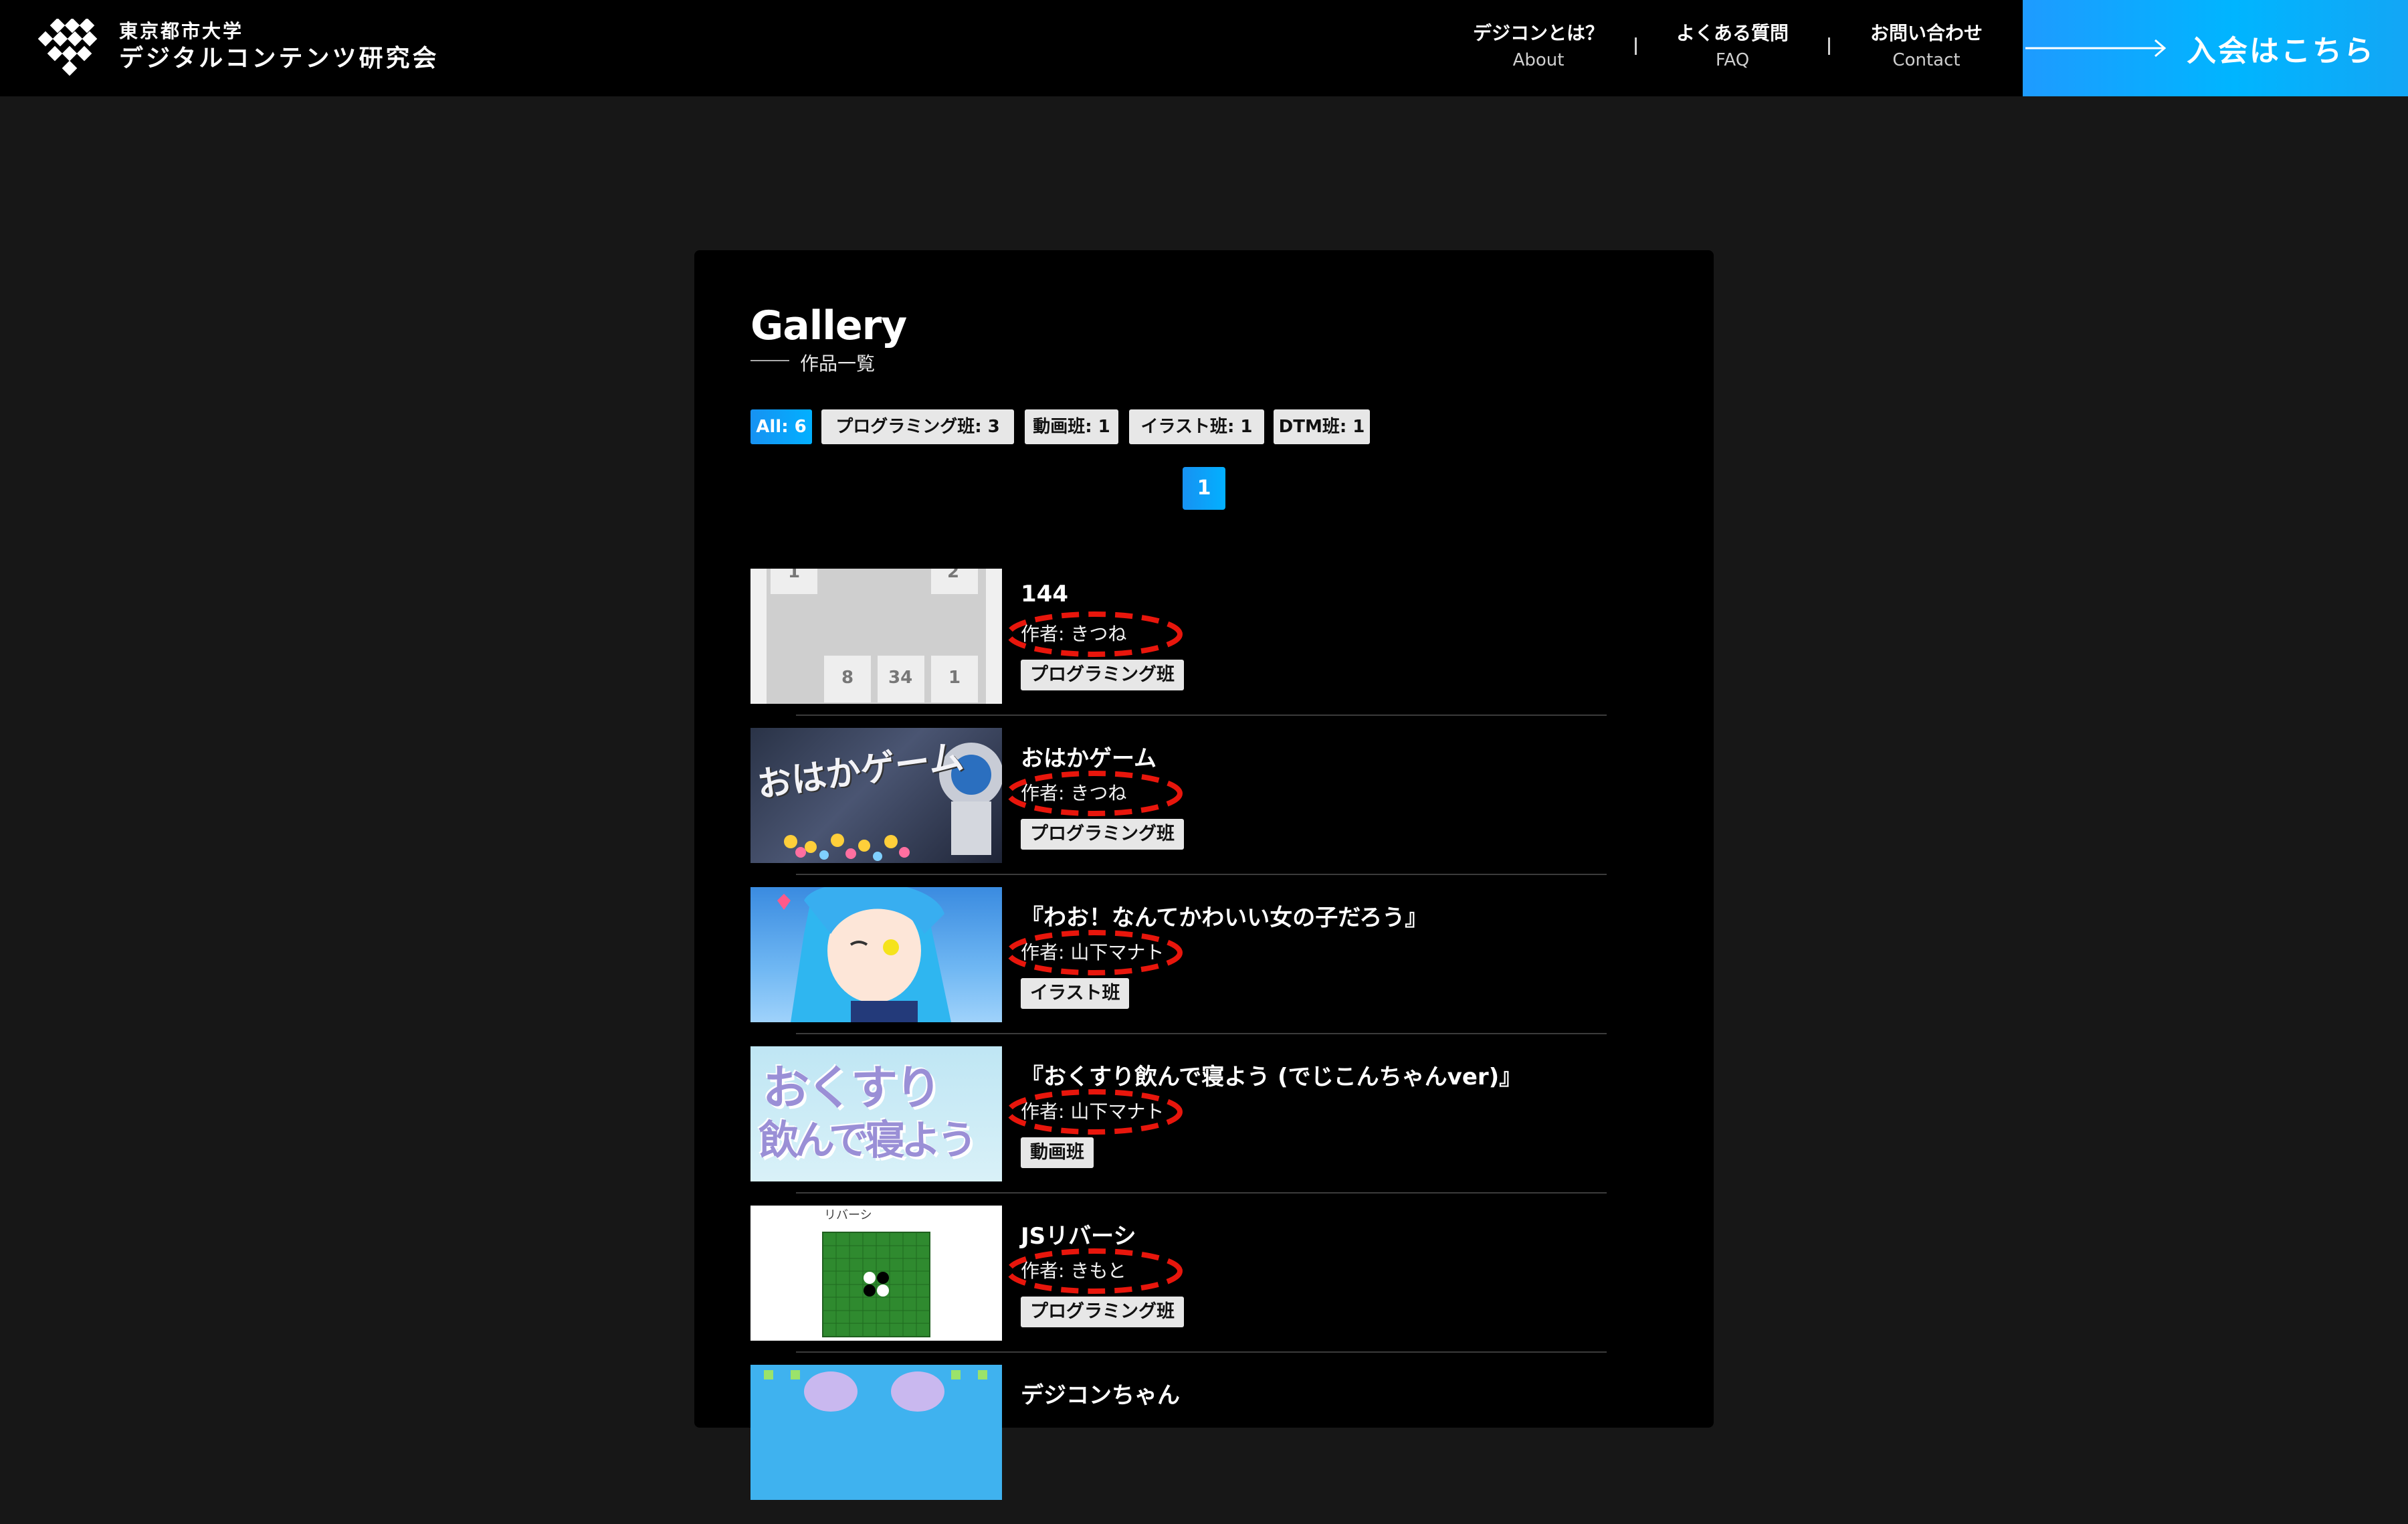  Describe the element at coordinates (1926, 47) in the screenshot. I see `nav-contact: お問い合わせ Contact` at that location.